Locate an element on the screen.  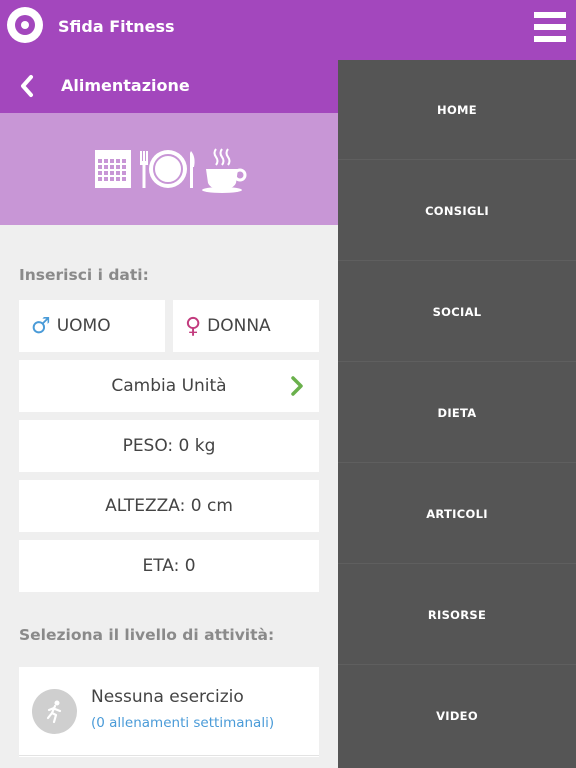
change-units-label: Cambia Unità is located at coordinates (169, 386).